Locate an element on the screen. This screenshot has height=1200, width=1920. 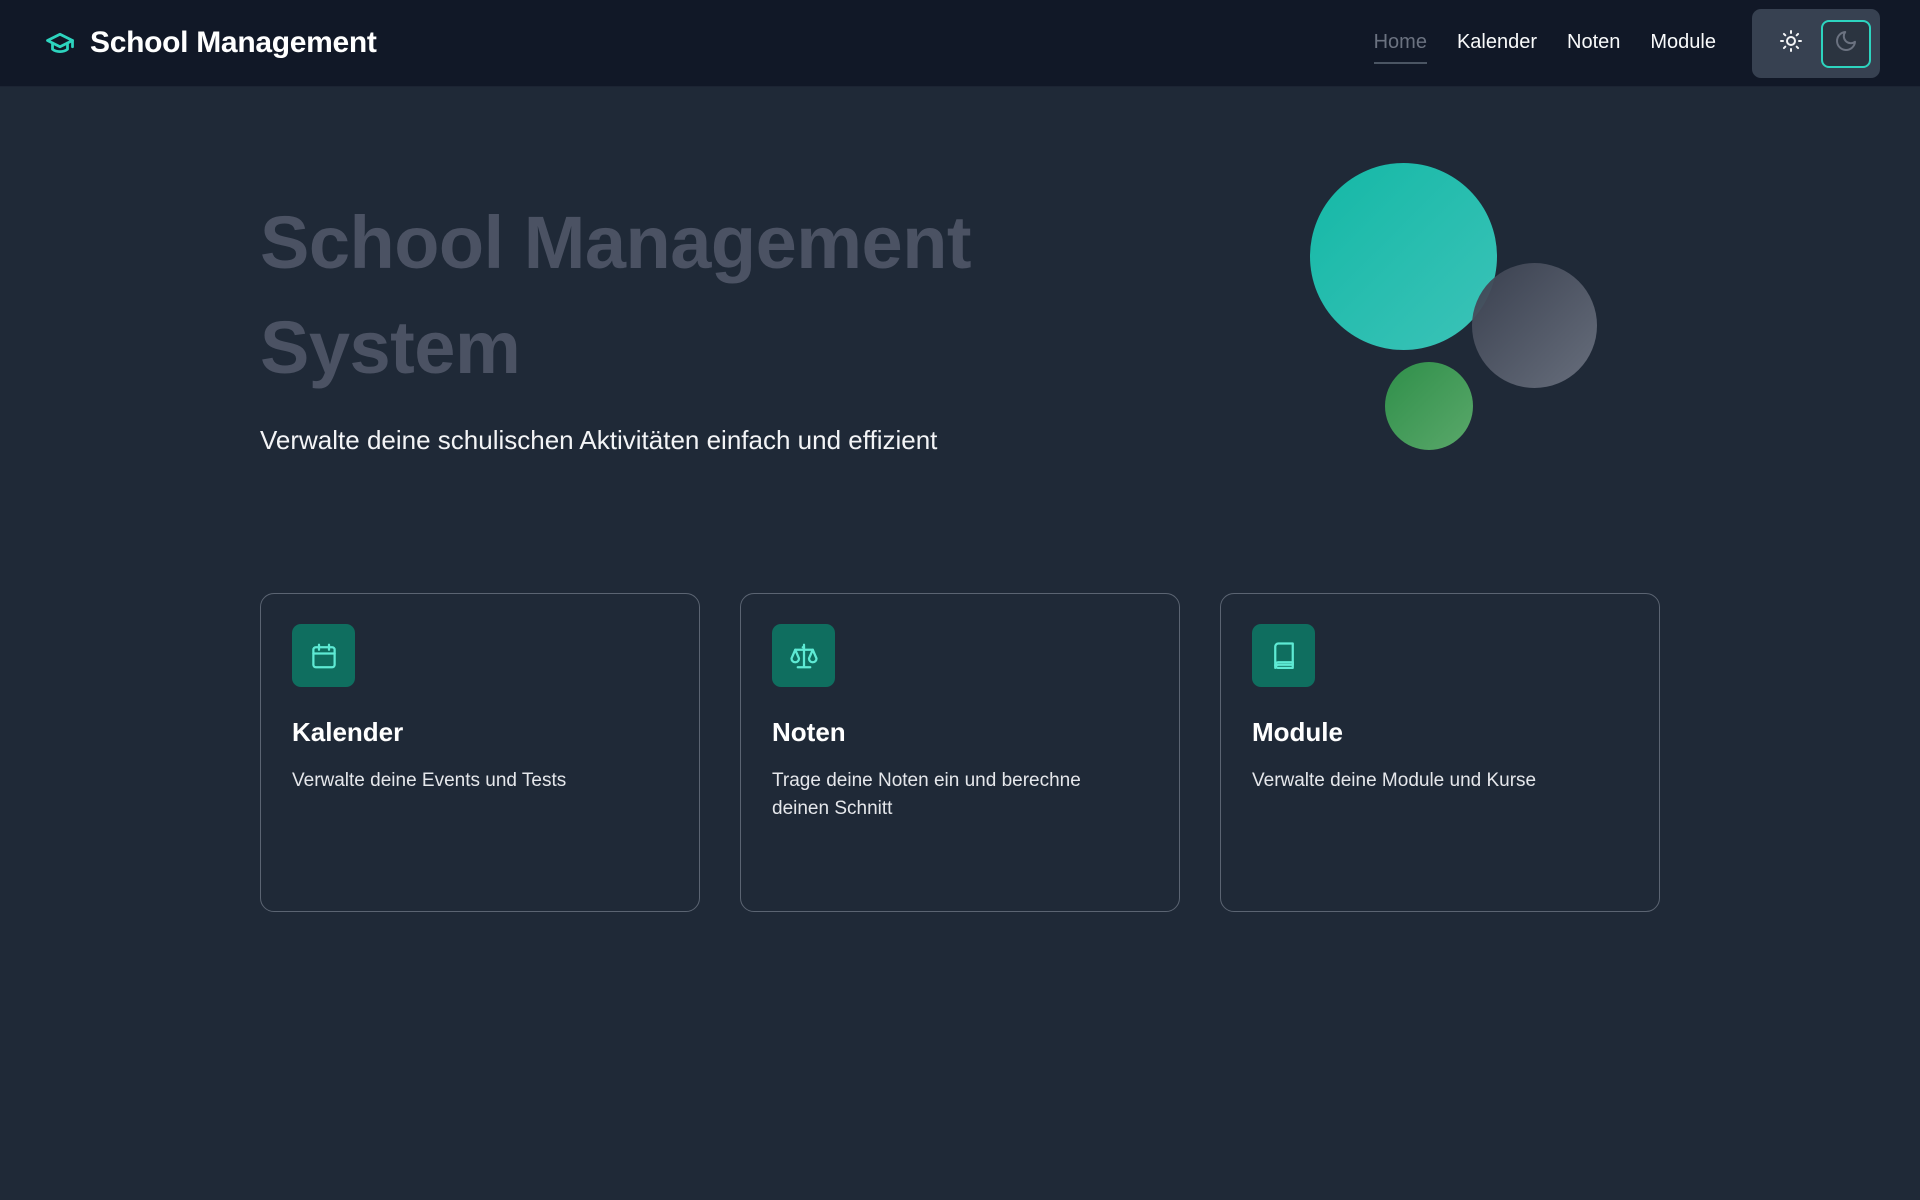
hero-title-line-1: School Management is located at coordinates (616, 242).